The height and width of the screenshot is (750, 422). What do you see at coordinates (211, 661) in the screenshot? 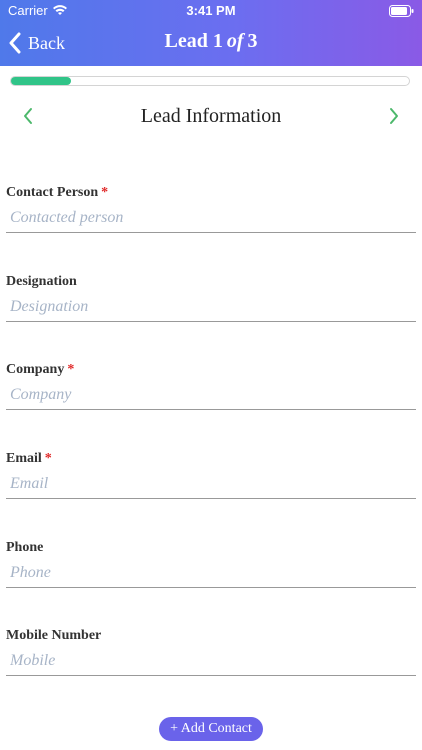
I see `mobile-number-input` at bounding box center [211, 661].